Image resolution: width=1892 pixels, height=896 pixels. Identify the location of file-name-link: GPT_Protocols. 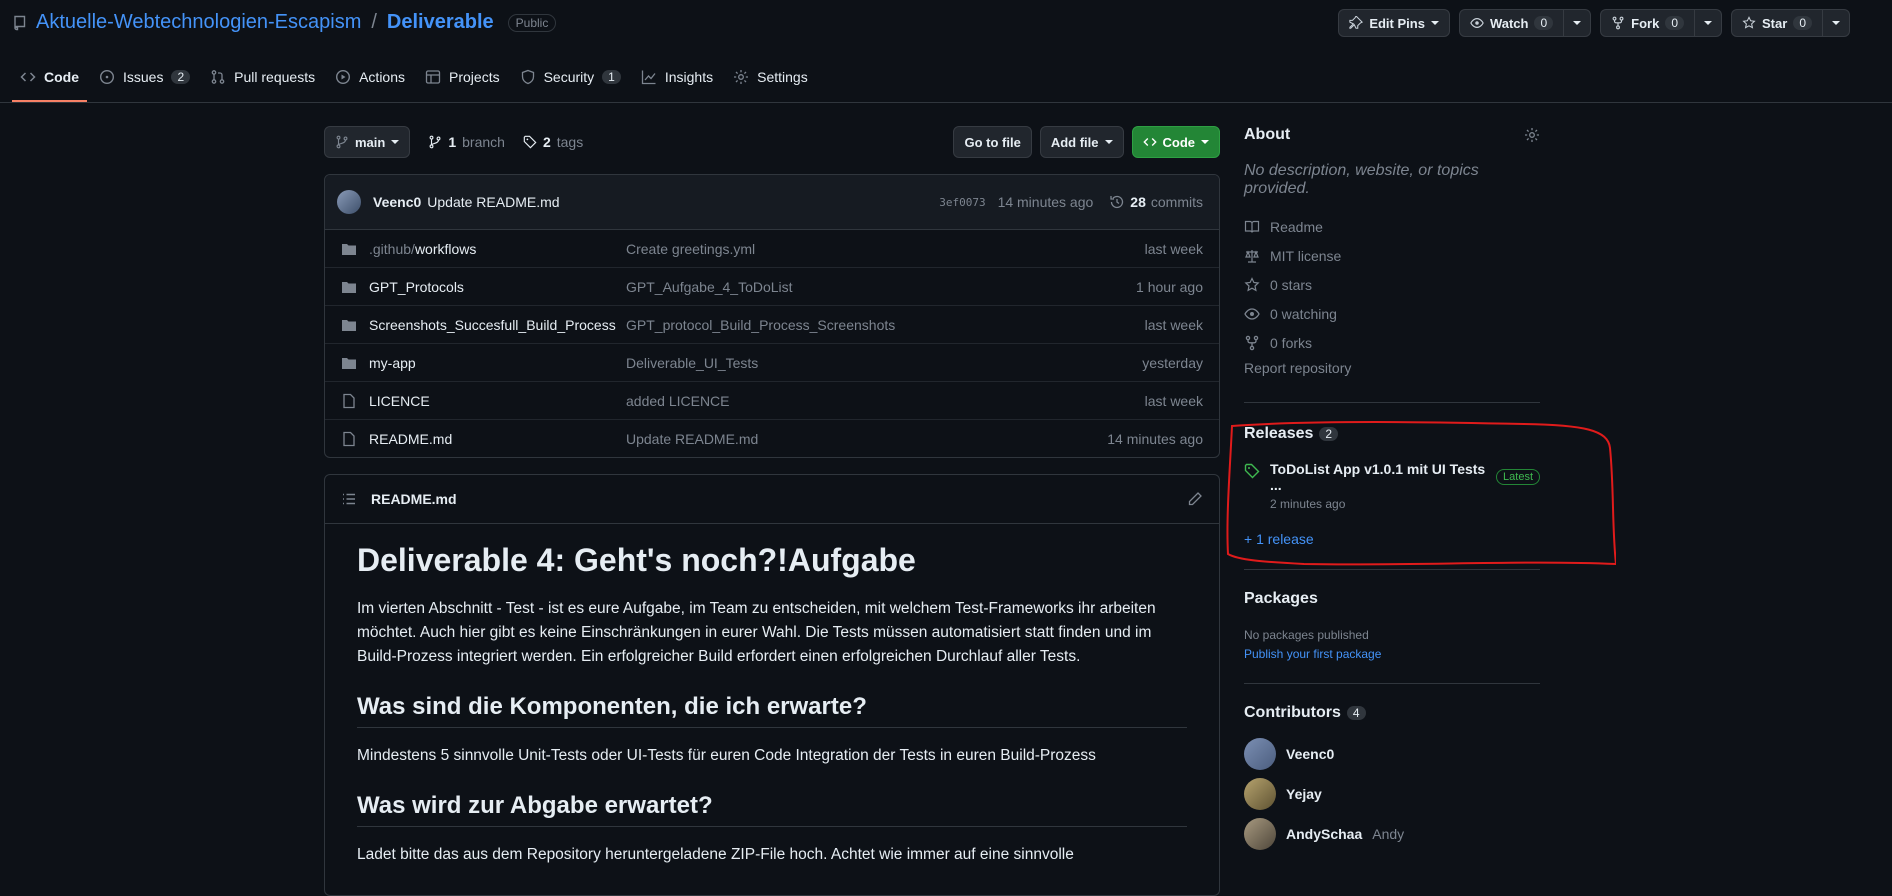
(497, 287).